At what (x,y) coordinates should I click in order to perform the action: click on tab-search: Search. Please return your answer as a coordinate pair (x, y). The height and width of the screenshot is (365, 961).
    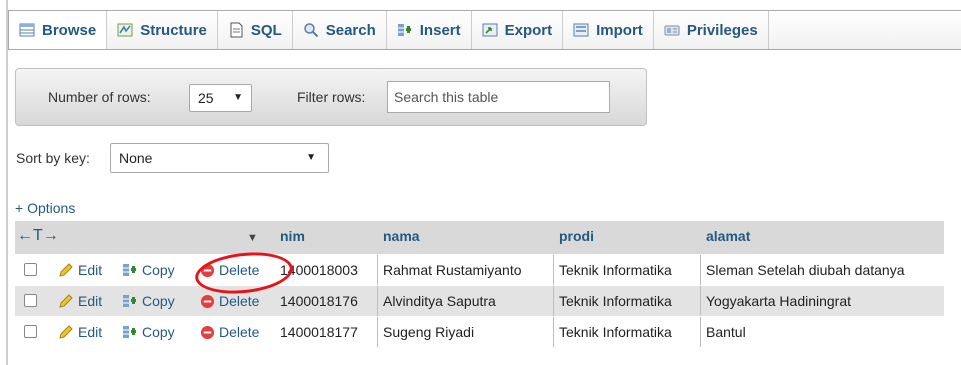
    Looking at the image, I should click on (340, 30).